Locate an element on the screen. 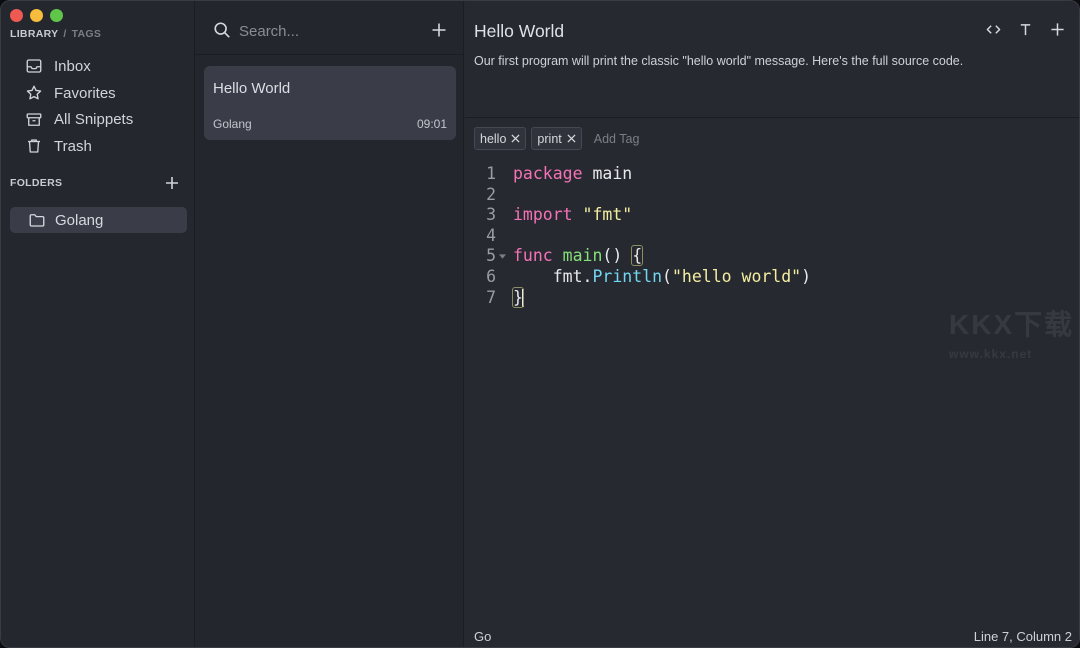 The width and height of the screenshot is (1080, 648). snippet-name: Hello World is located at coordinates (519, 31).